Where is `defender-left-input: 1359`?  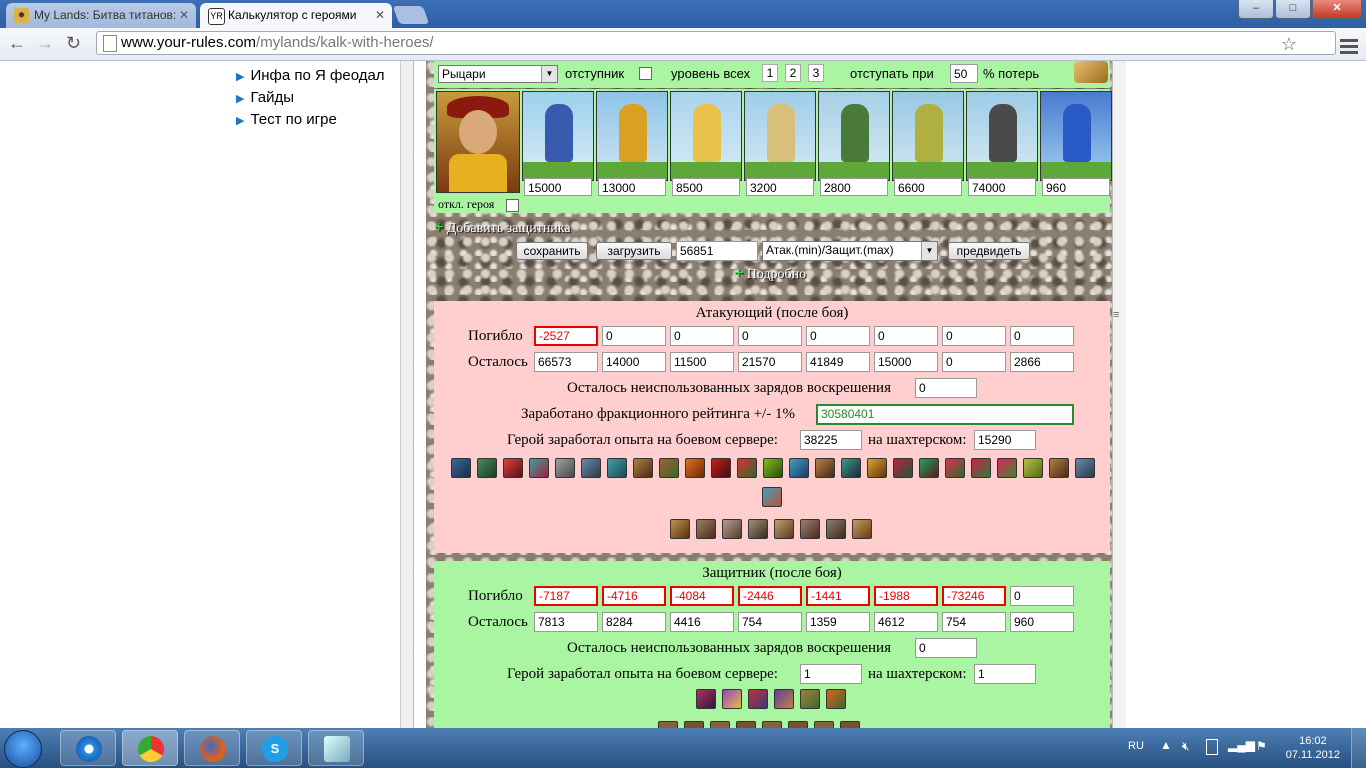
defender-left-input: 1359 is located at coordinates (838, 622).